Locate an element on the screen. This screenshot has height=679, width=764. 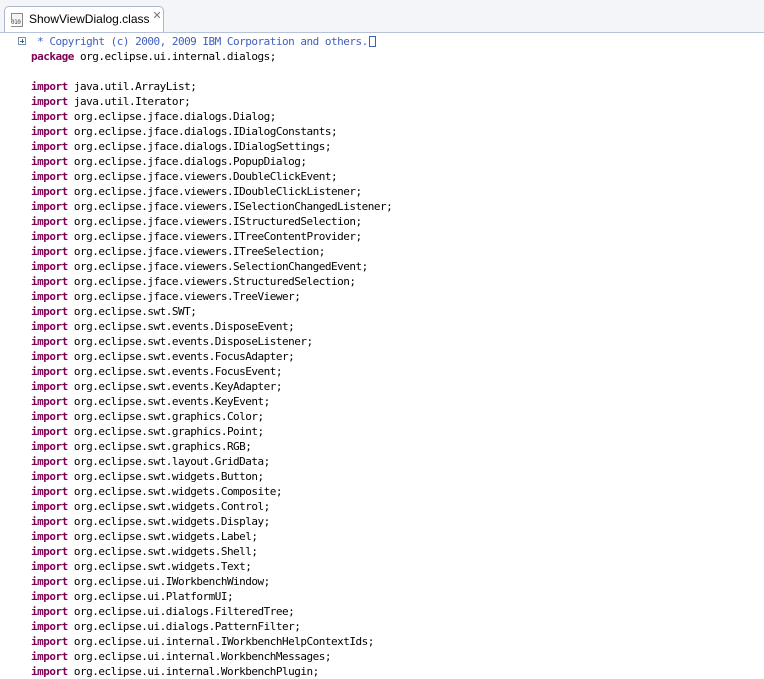
import-name: org.eclipse.swt.events.DisposeEvent; is located at coordinates (184, 326).